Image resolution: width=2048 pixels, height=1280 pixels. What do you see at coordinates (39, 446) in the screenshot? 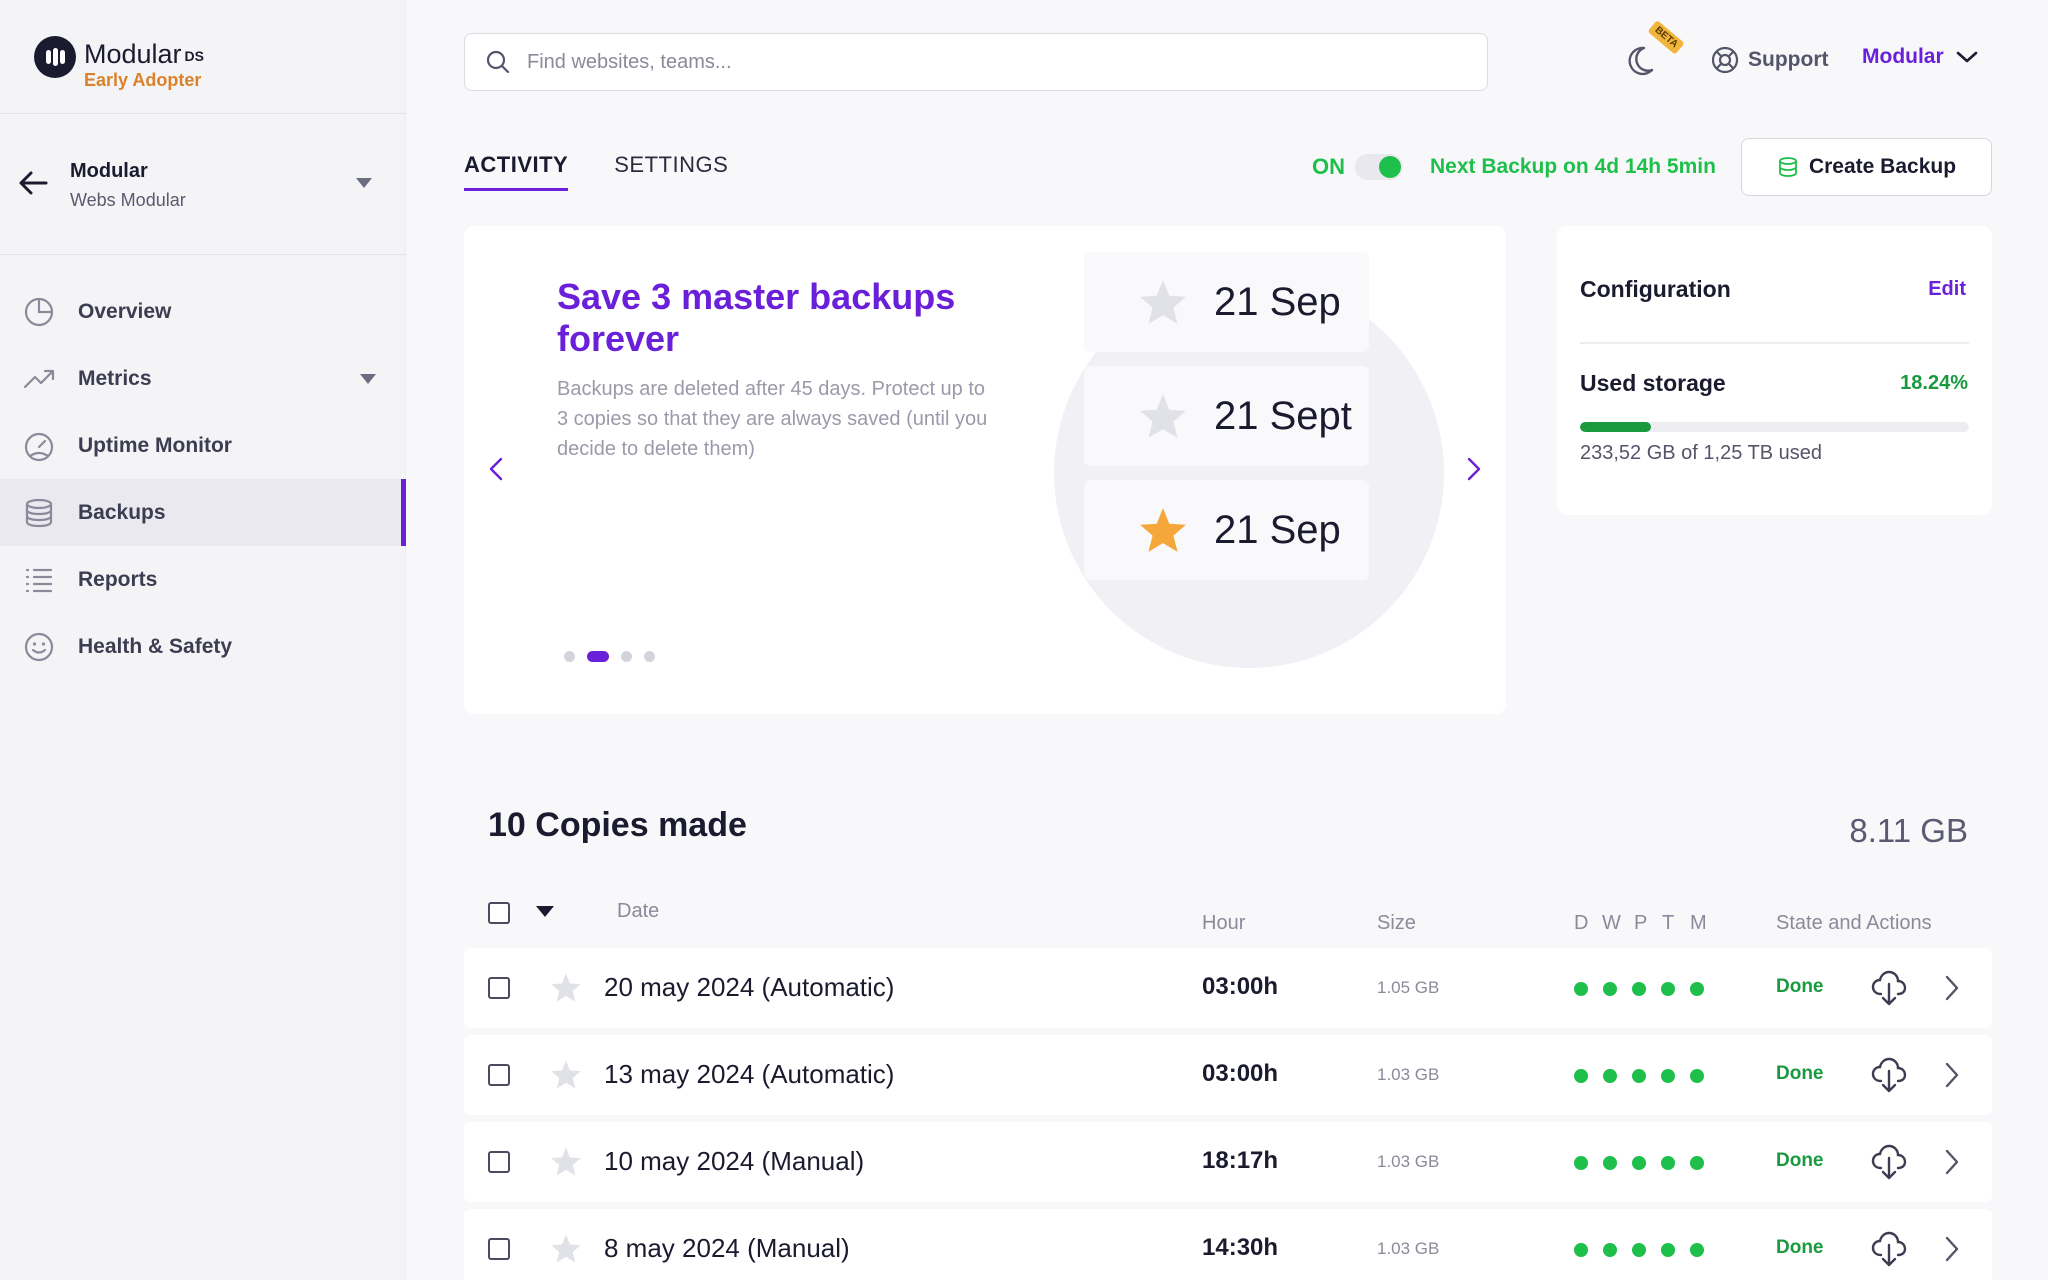
I see `gauge-icon` at bounding box center [39, 446].